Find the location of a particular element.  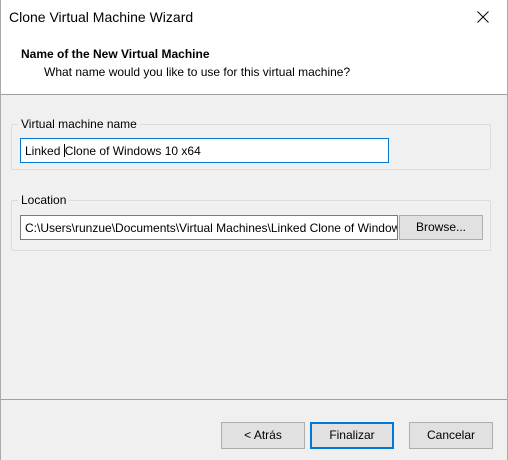

cancel-button: Cancelar is located at coordinates (451, 435).